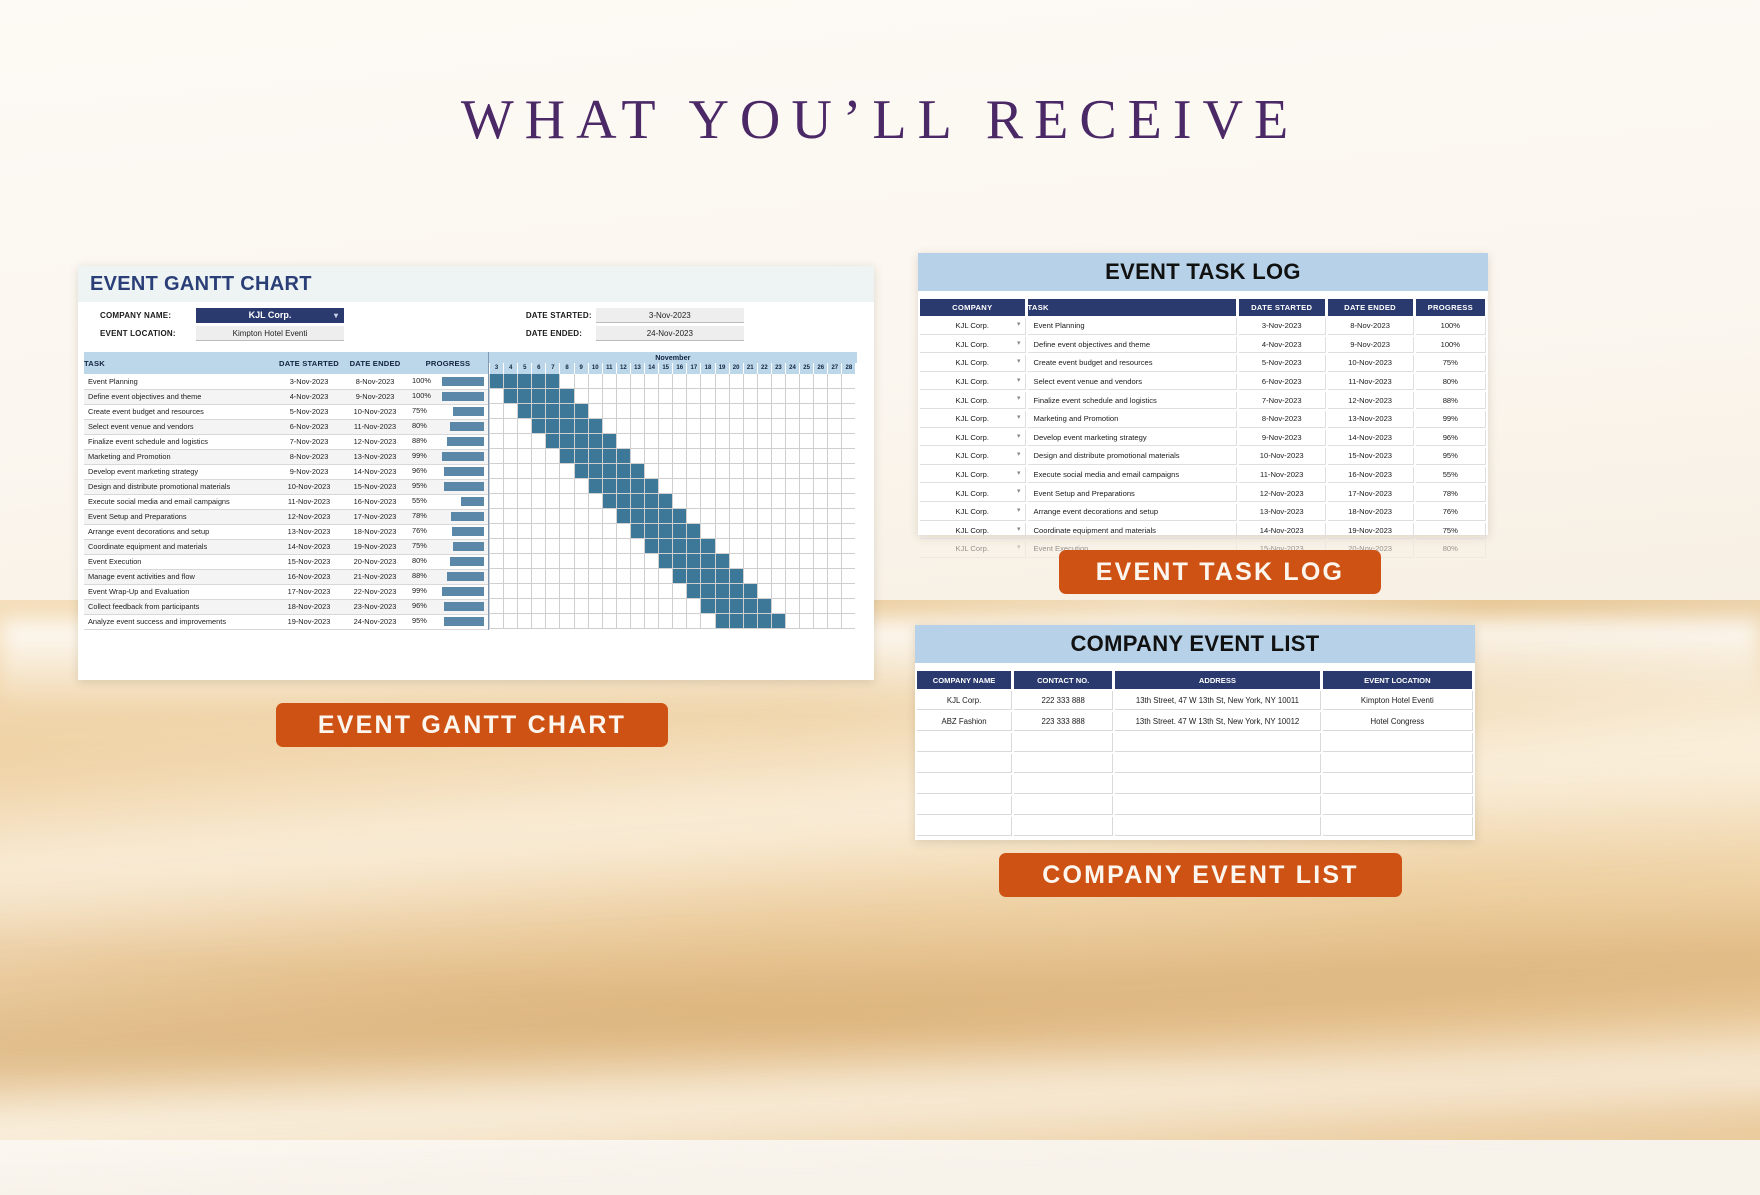 This screenshot has width=1760, height=1195. Describe the element at coordinates (375, 577) in the screenshot. I see `gantt-cell-date-ended: 21-Nov-2023` at that location.